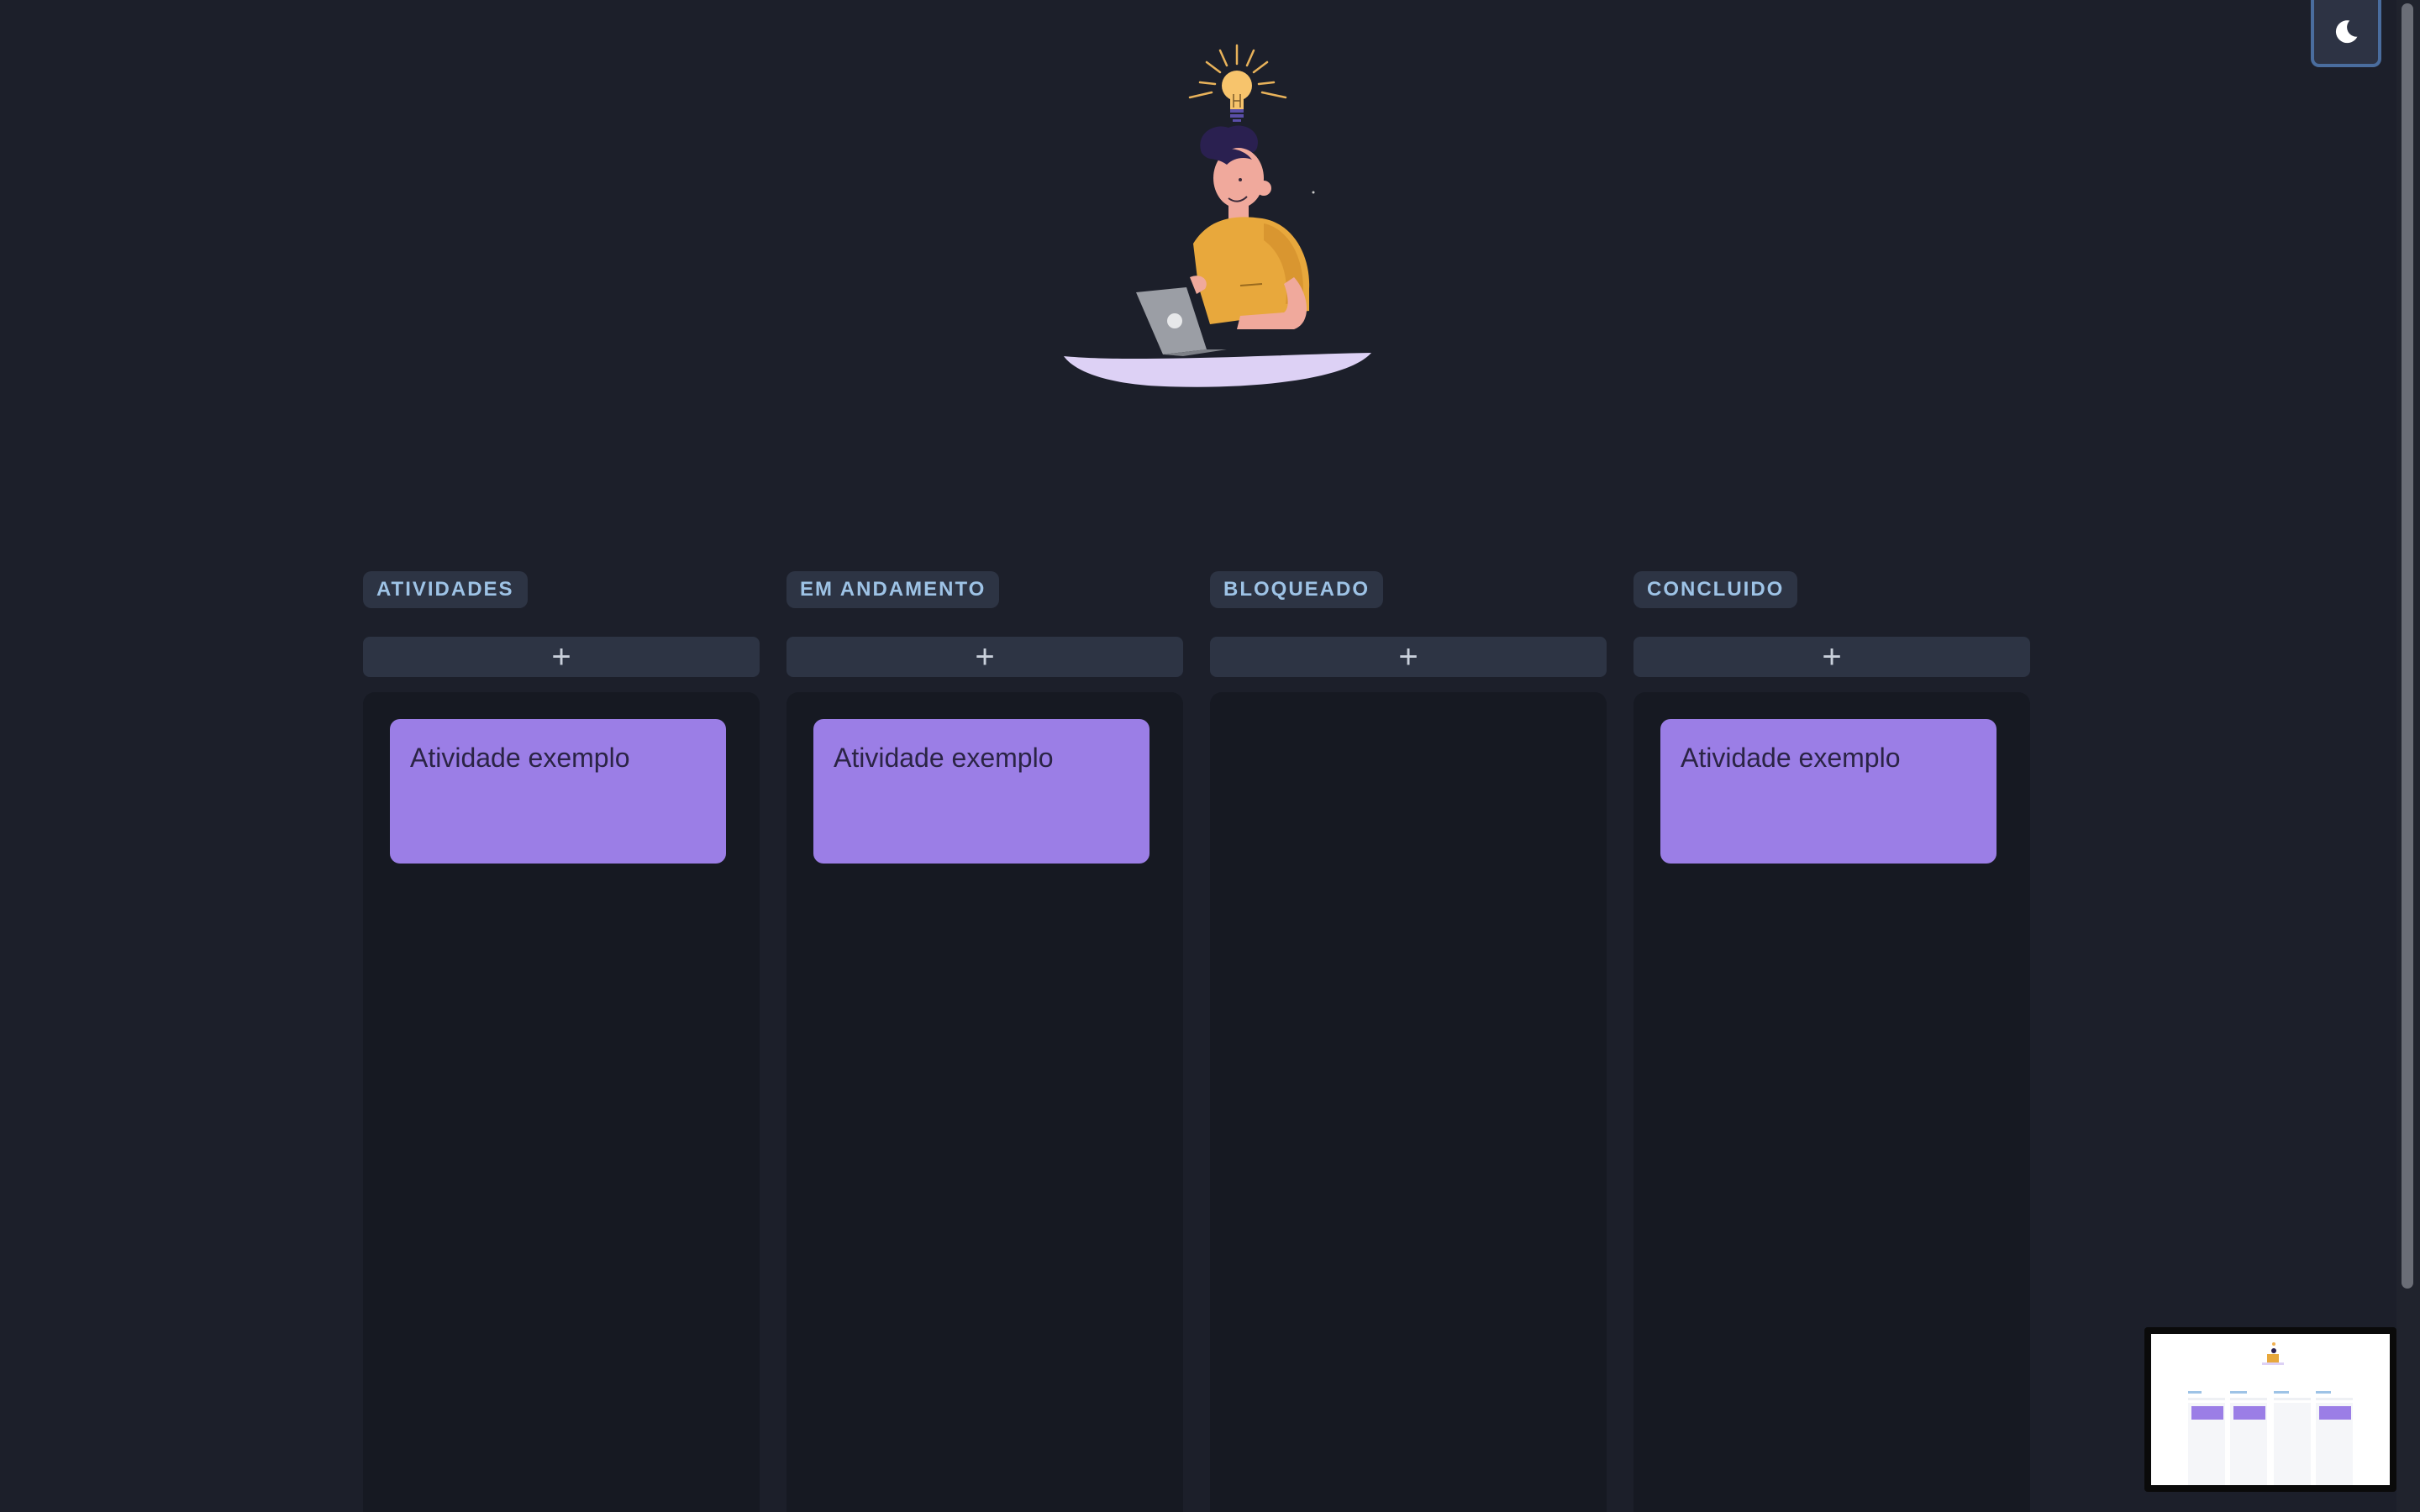  What do you see at coordinates (893, 589) in the screenshot?
I see `column-title: EM ANDAMENTO` at bounding box center [893, 589].